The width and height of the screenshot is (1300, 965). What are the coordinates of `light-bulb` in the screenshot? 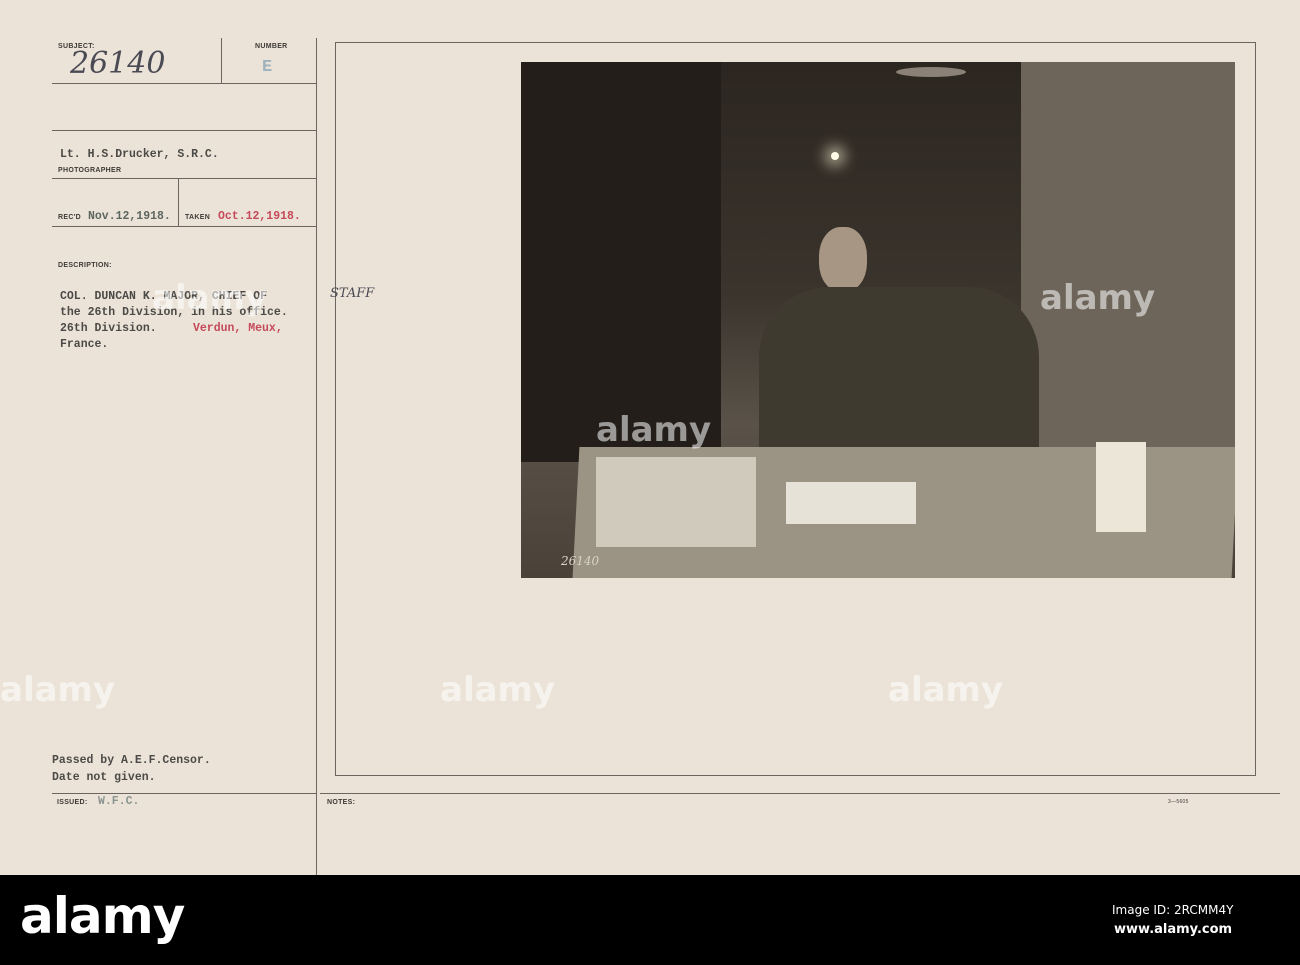 It's located at (835, 156).